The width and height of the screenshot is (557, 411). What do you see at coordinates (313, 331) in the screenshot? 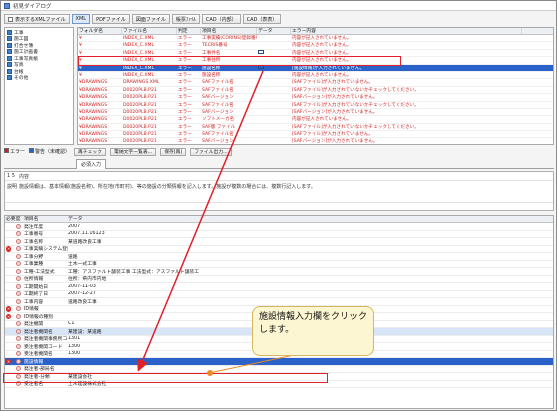
I see `instruction-callout: 施設情報入力欄をクリックします。` at bounding box center [313, 331].